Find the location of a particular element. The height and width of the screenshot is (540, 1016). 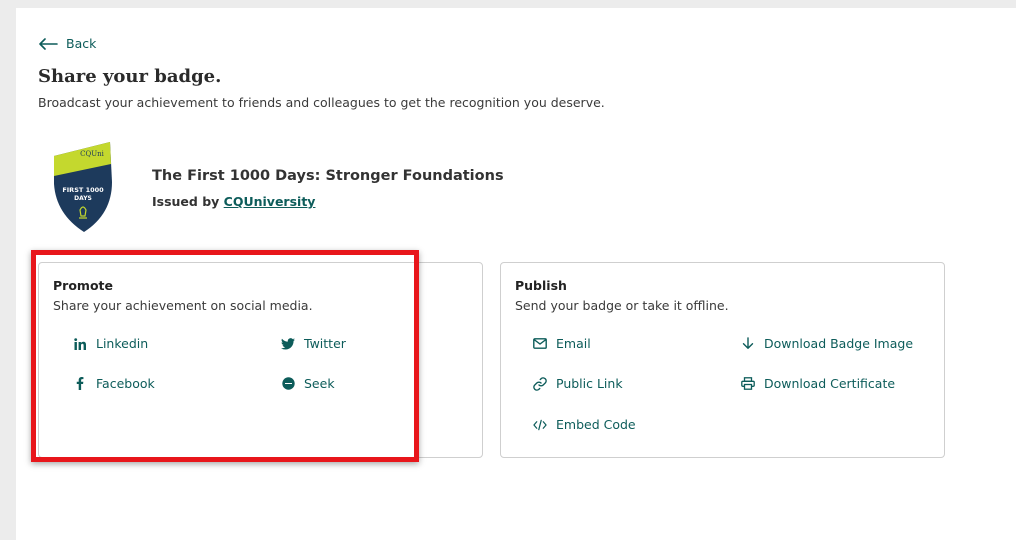

badge-image-sub-text: DAYS is located at coordinates (83, 198).